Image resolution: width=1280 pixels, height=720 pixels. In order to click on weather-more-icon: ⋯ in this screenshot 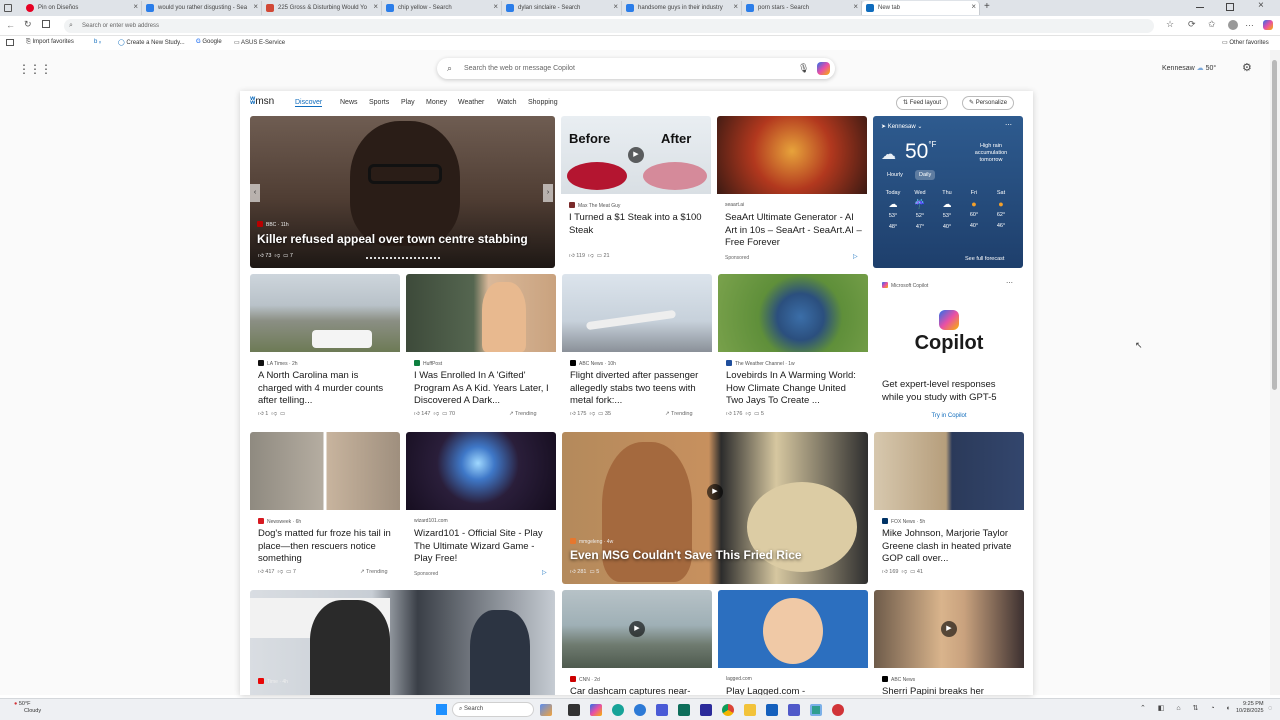, I will do `click(1008, 125)`.